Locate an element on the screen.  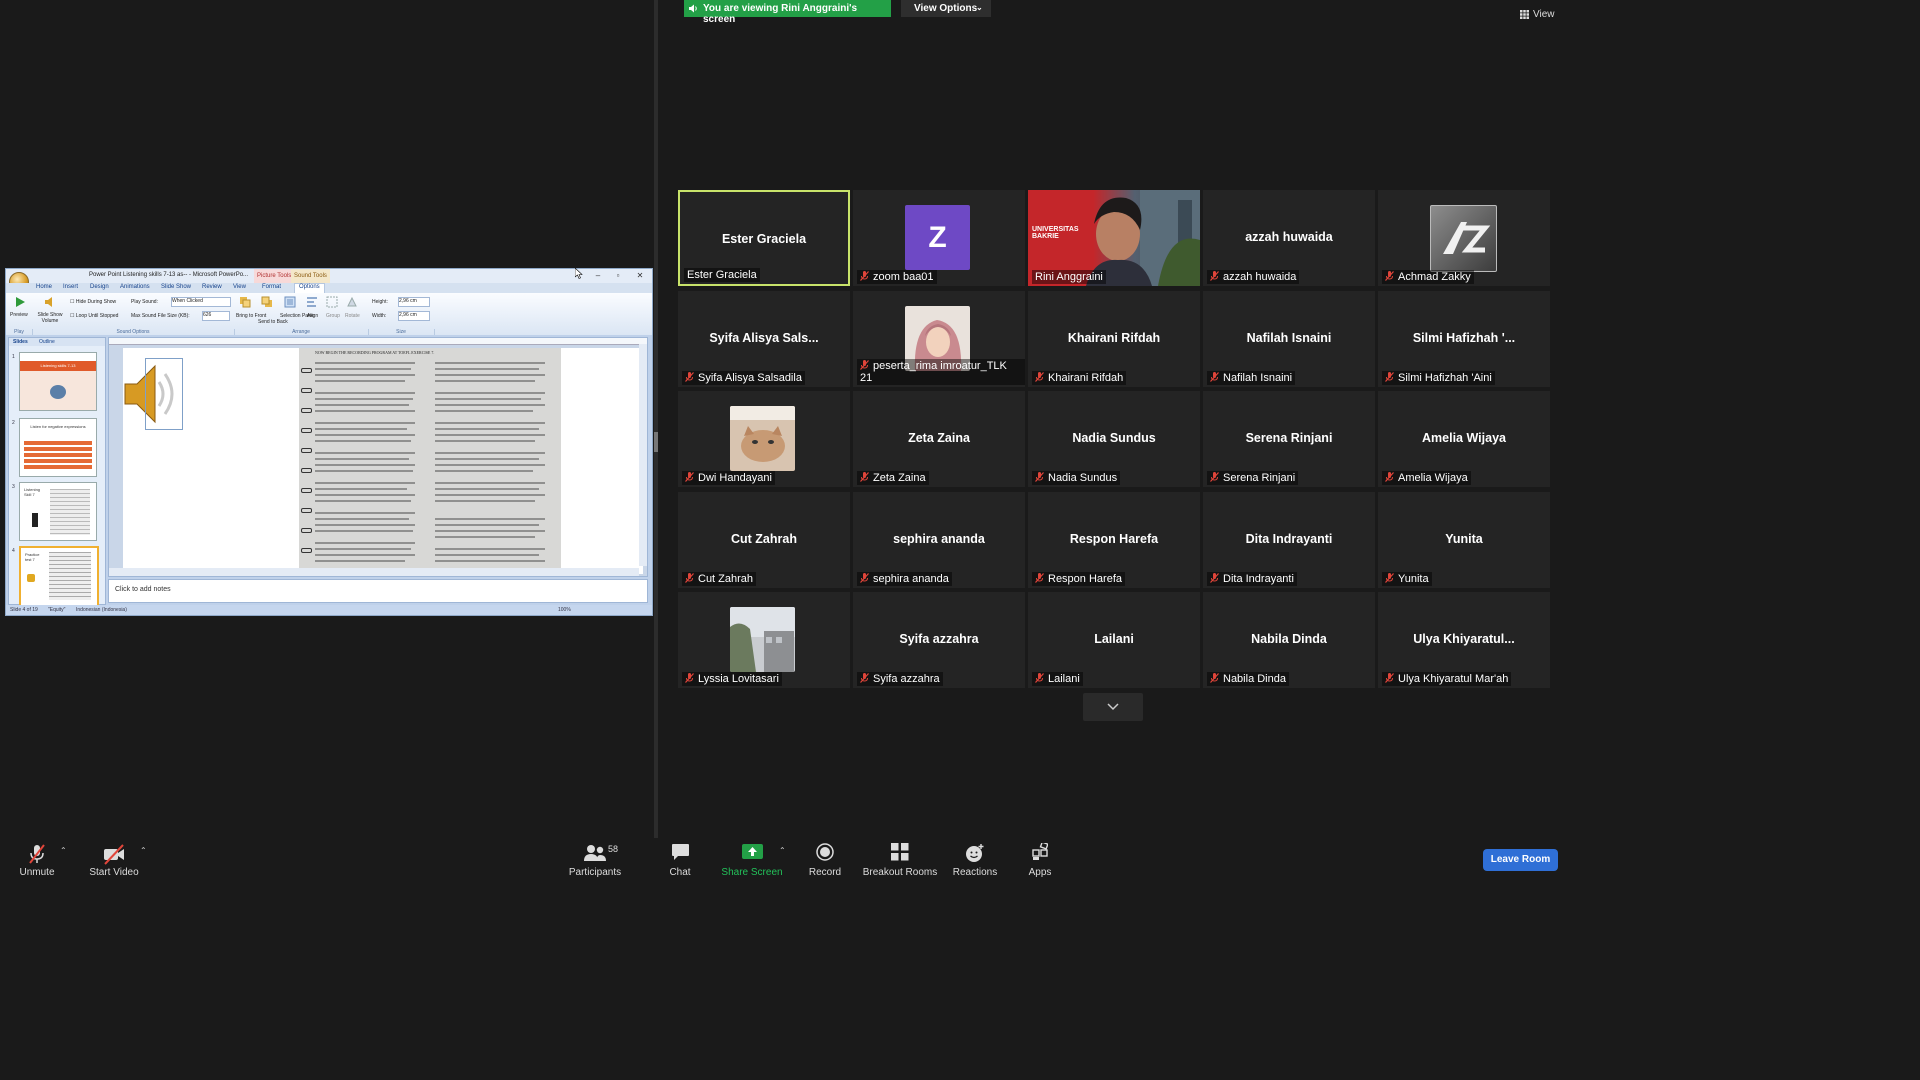
participant-tile: Zeta Zaina Zeta Zaina is located at coordinates (939, 439).